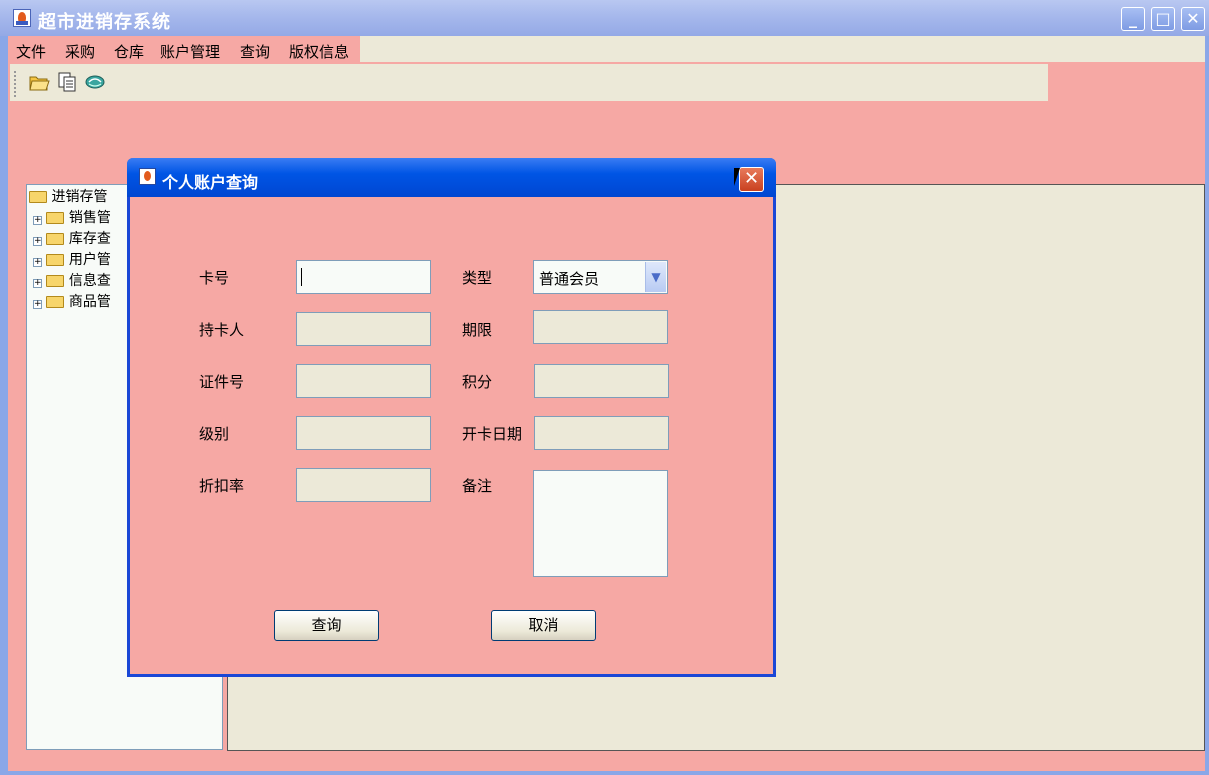 The image size is (1209, 775). I want to click on level-label: 级别, so click(214, 434).